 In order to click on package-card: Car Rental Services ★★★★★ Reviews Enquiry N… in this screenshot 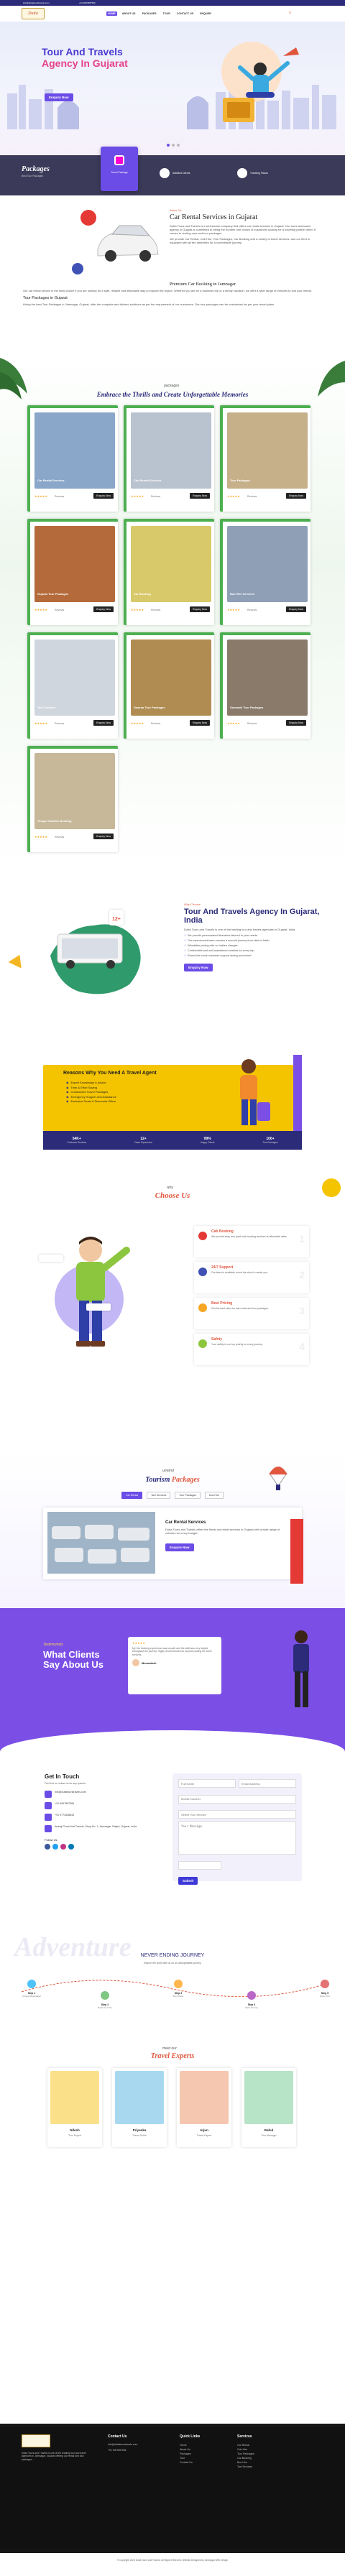, I will do `click(72, 458)`.